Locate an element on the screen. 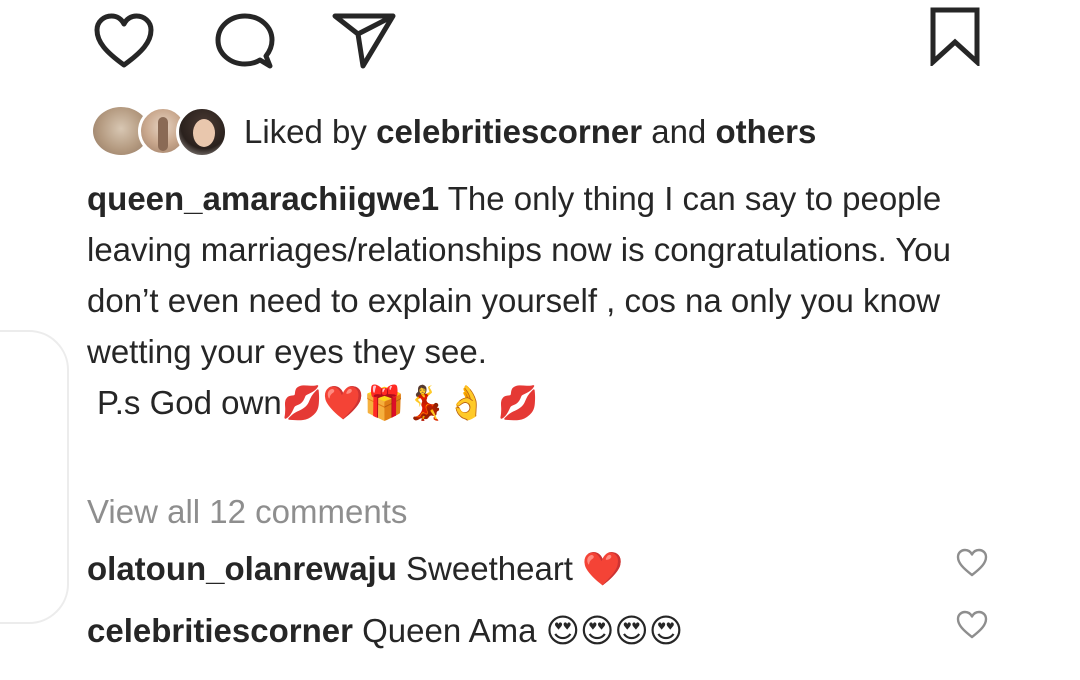 This screenshot has width=1080, height=680. comment-row: celebritiescorner Queen Ama 😍😍😍😍 is located at coordinates (385, 631).